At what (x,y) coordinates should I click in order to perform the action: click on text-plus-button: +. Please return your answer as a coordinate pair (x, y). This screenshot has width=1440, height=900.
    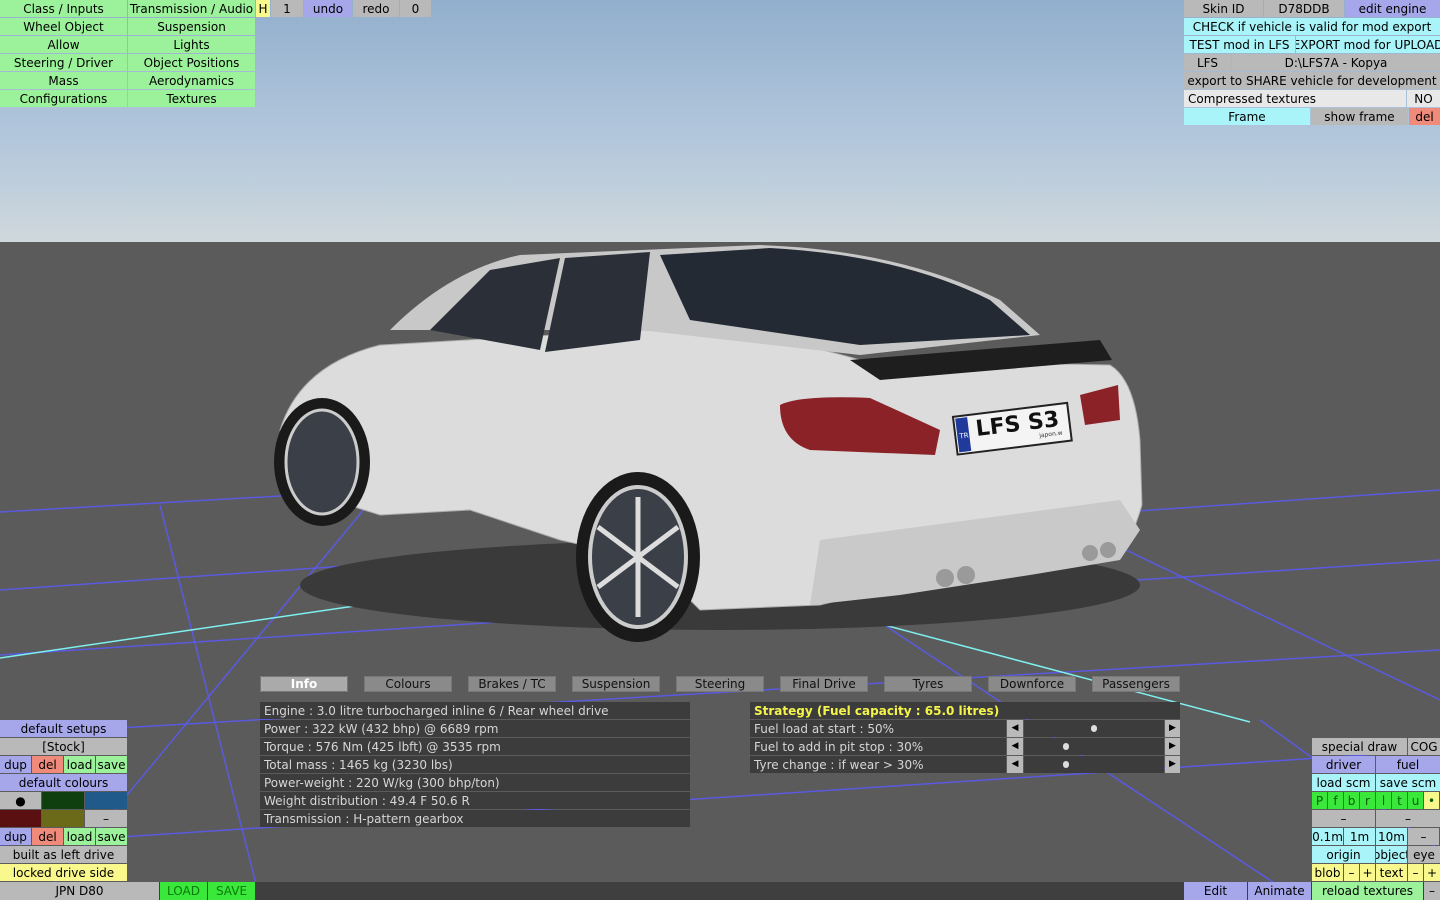
    Looking at the image, I should click on (1432, 872).